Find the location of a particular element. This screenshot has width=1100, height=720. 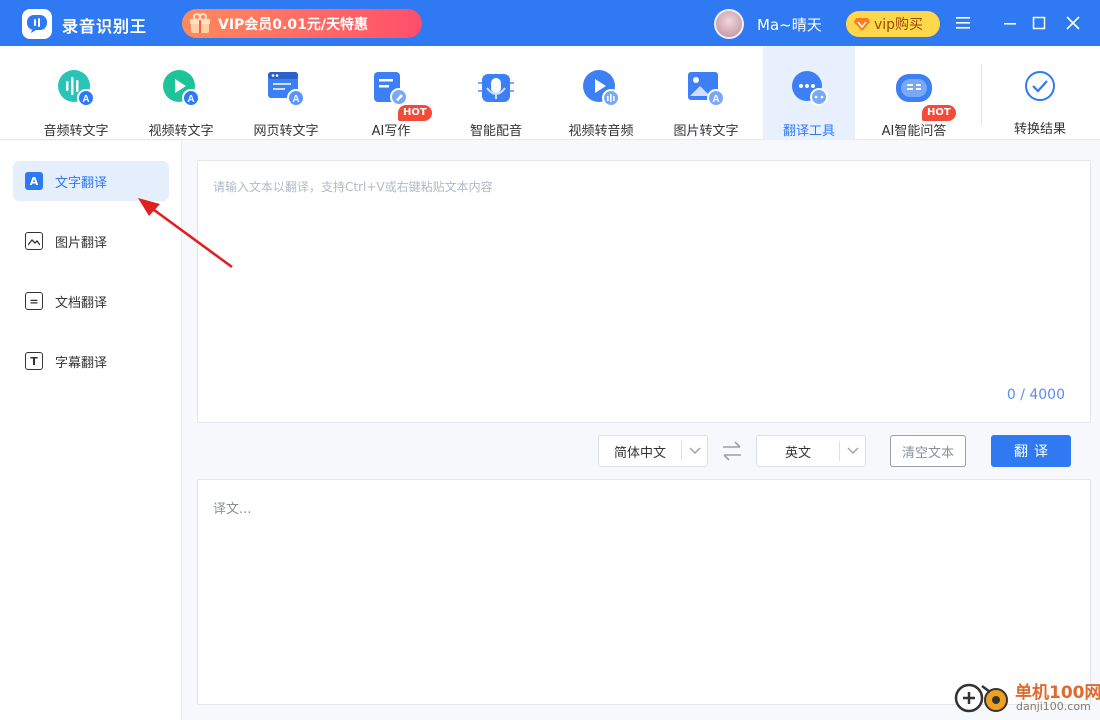

source-language-select: 简体中文 is located at coordinates (653, 451).